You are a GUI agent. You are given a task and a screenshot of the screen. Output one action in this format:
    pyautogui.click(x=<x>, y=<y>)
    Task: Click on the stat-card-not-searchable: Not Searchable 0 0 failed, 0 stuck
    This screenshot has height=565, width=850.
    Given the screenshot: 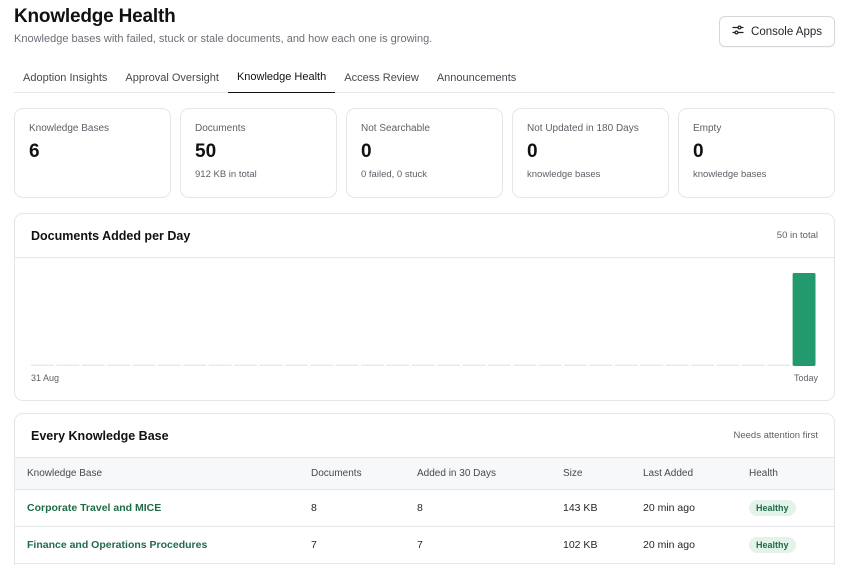 What is the action you would take?
    pyautogui.click(x=424, y=153)
    